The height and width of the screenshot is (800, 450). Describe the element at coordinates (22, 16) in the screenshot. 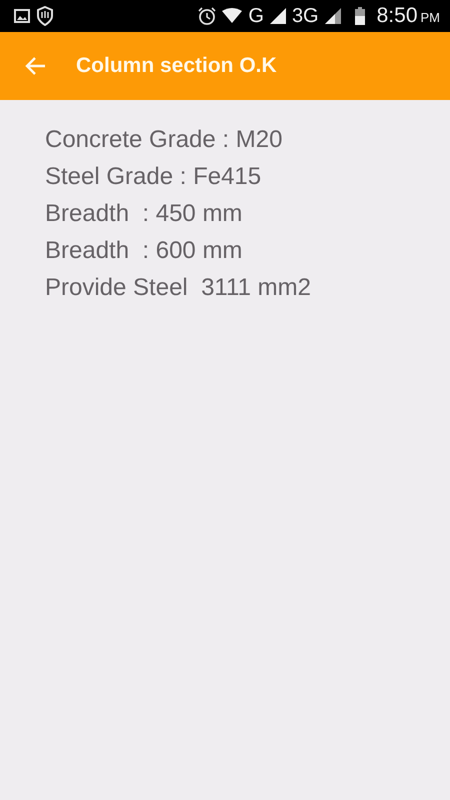

I see `image-icon` at that location.